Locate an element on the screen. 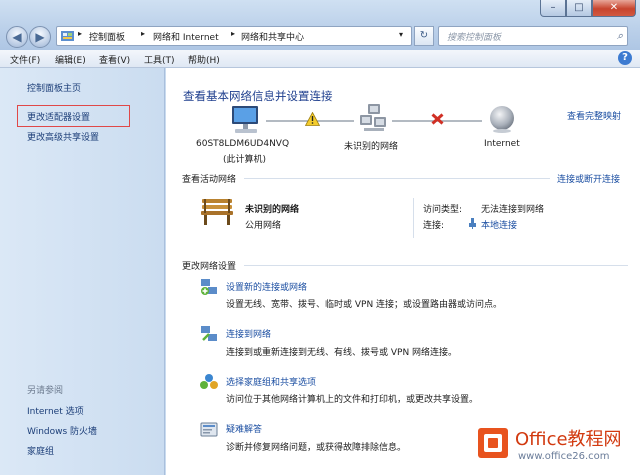 The image size is (640, 475). back-arrow-icon: ◀ is located at coordinates (17, 37).